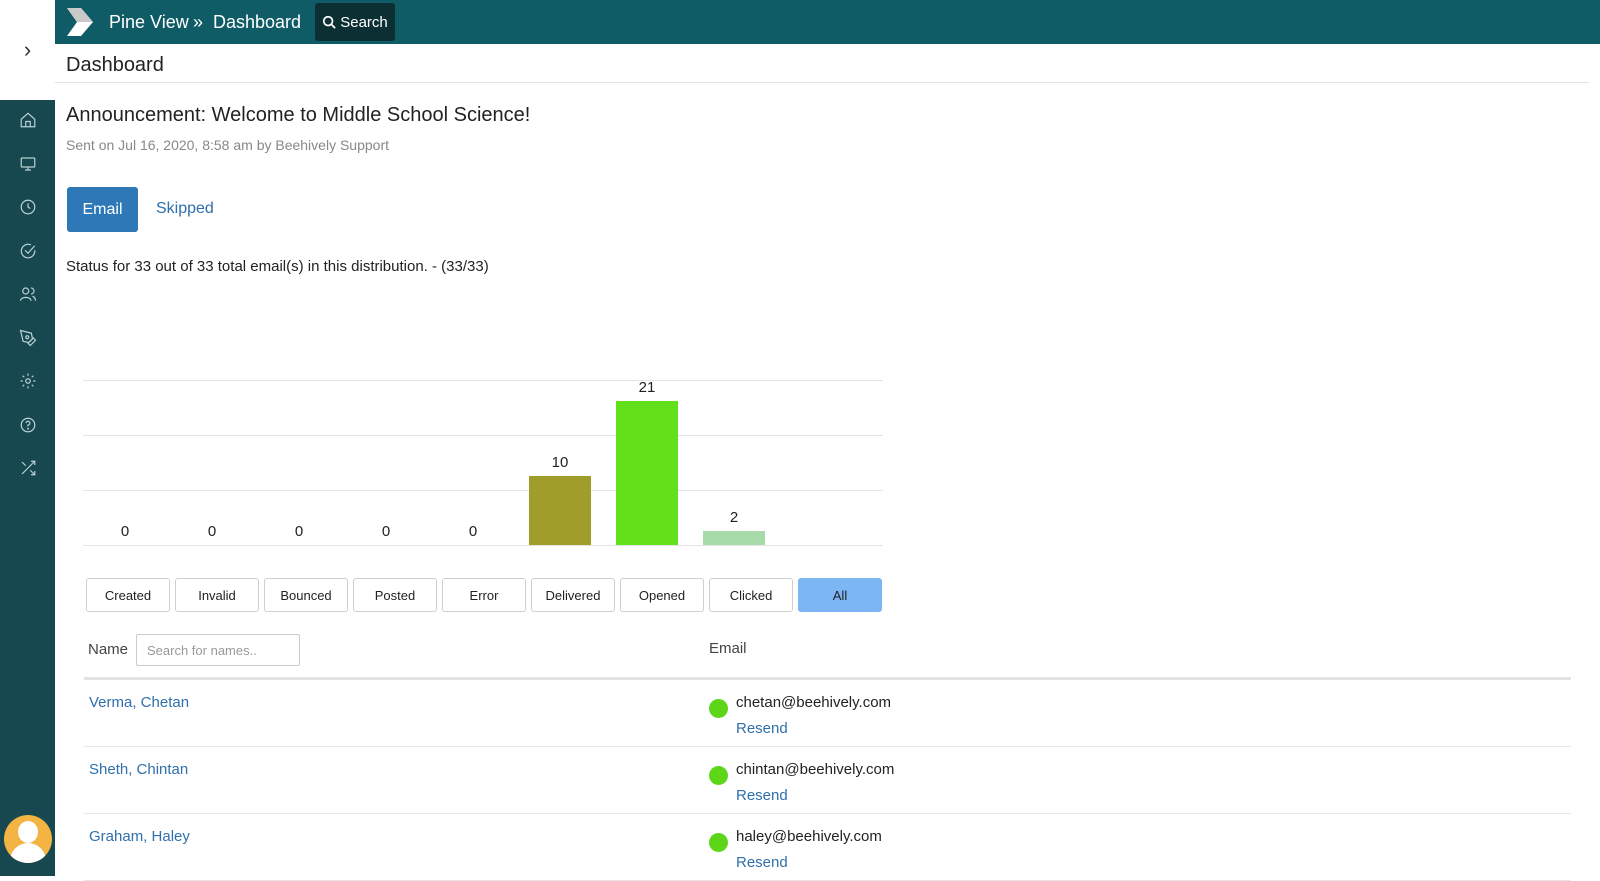  What do you see at coordinates (484, 595) in the screenshot?
I see `filter-error-button: Error` at bounding box center [484, 595].